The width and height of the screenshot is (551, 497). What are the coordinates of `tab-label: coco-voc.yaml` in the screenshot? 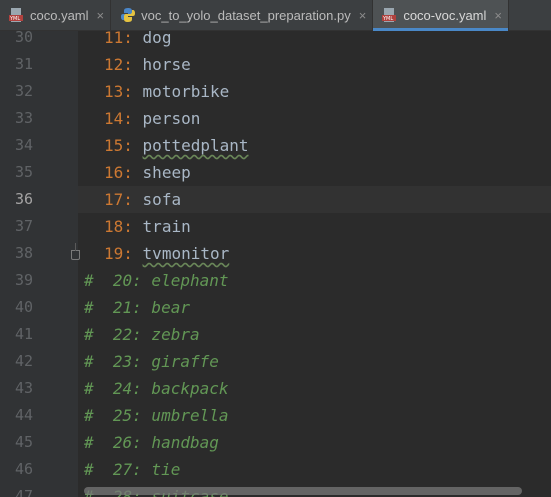 It's located at (445, 15).